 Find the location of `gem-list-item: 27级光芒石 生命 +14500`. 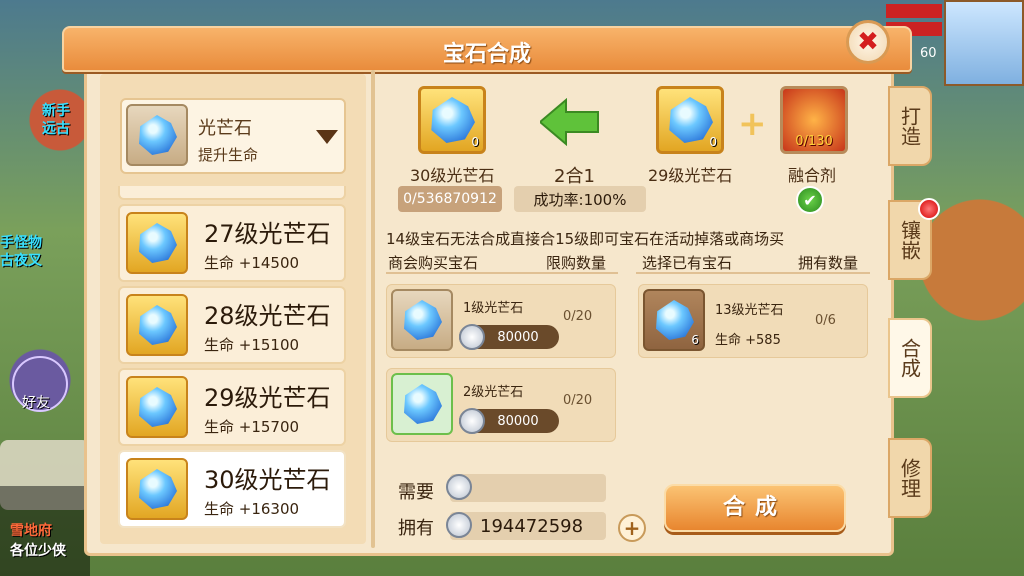

gem-list-item: 27级光芒石 生命 +14500 is located at coordinates (232, 243).